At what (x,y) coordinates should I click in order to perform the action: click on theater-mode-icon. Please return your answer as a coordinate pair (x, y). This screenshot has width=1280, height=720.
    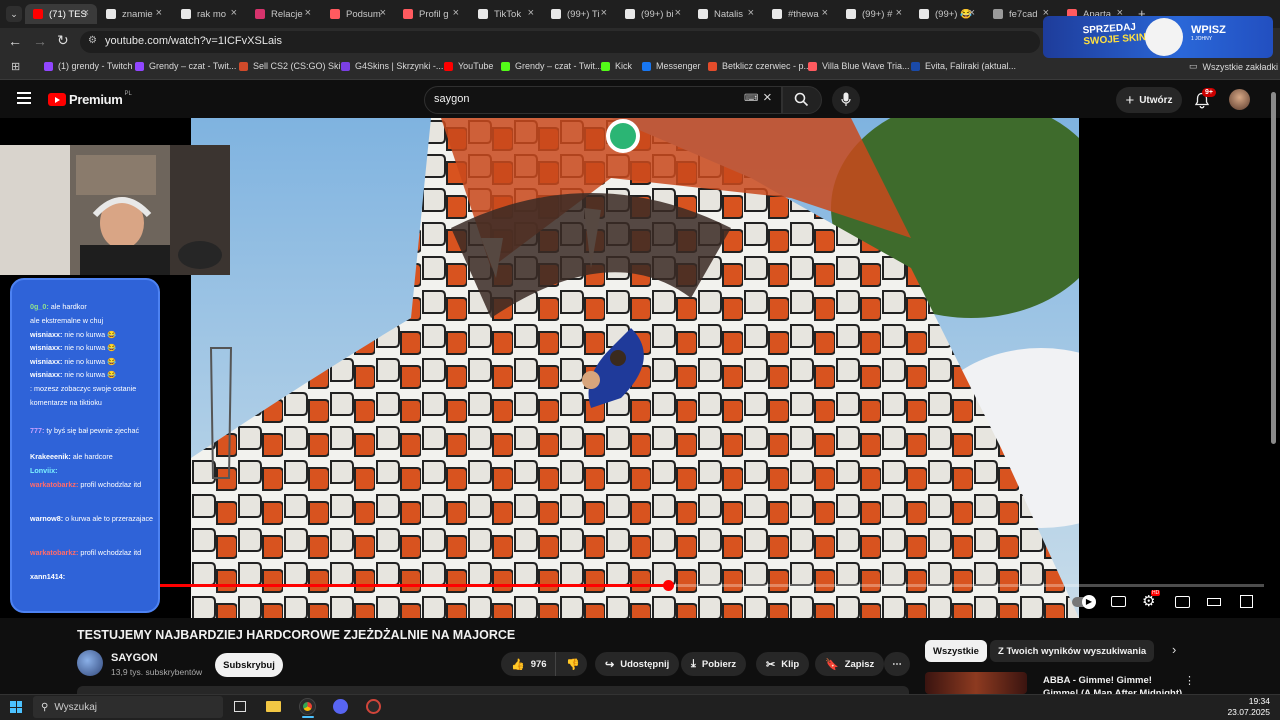
    Looking at the image, I should click on (1214, 602).